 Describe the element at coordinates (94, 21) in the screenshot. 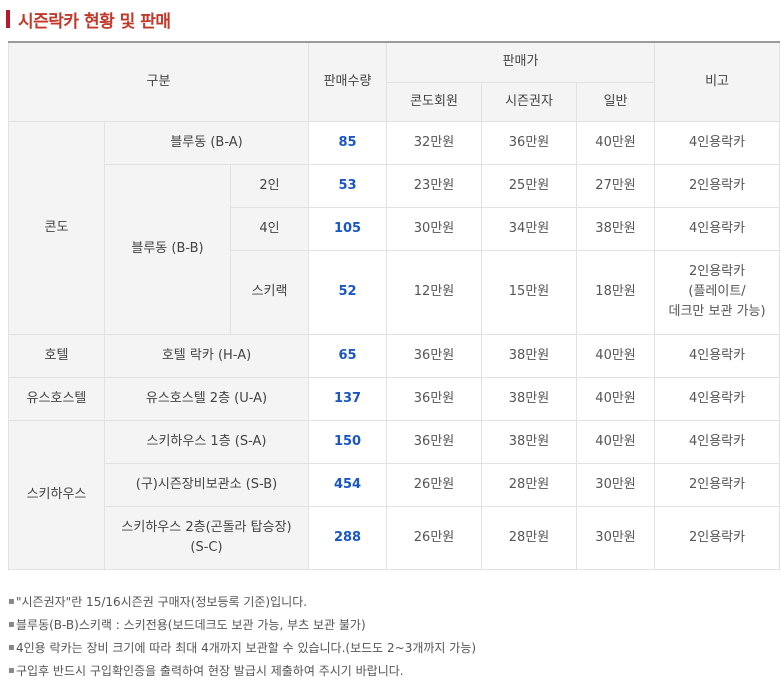

I see `page-title-text: 시즌락카 현황 및 판매` at that location.